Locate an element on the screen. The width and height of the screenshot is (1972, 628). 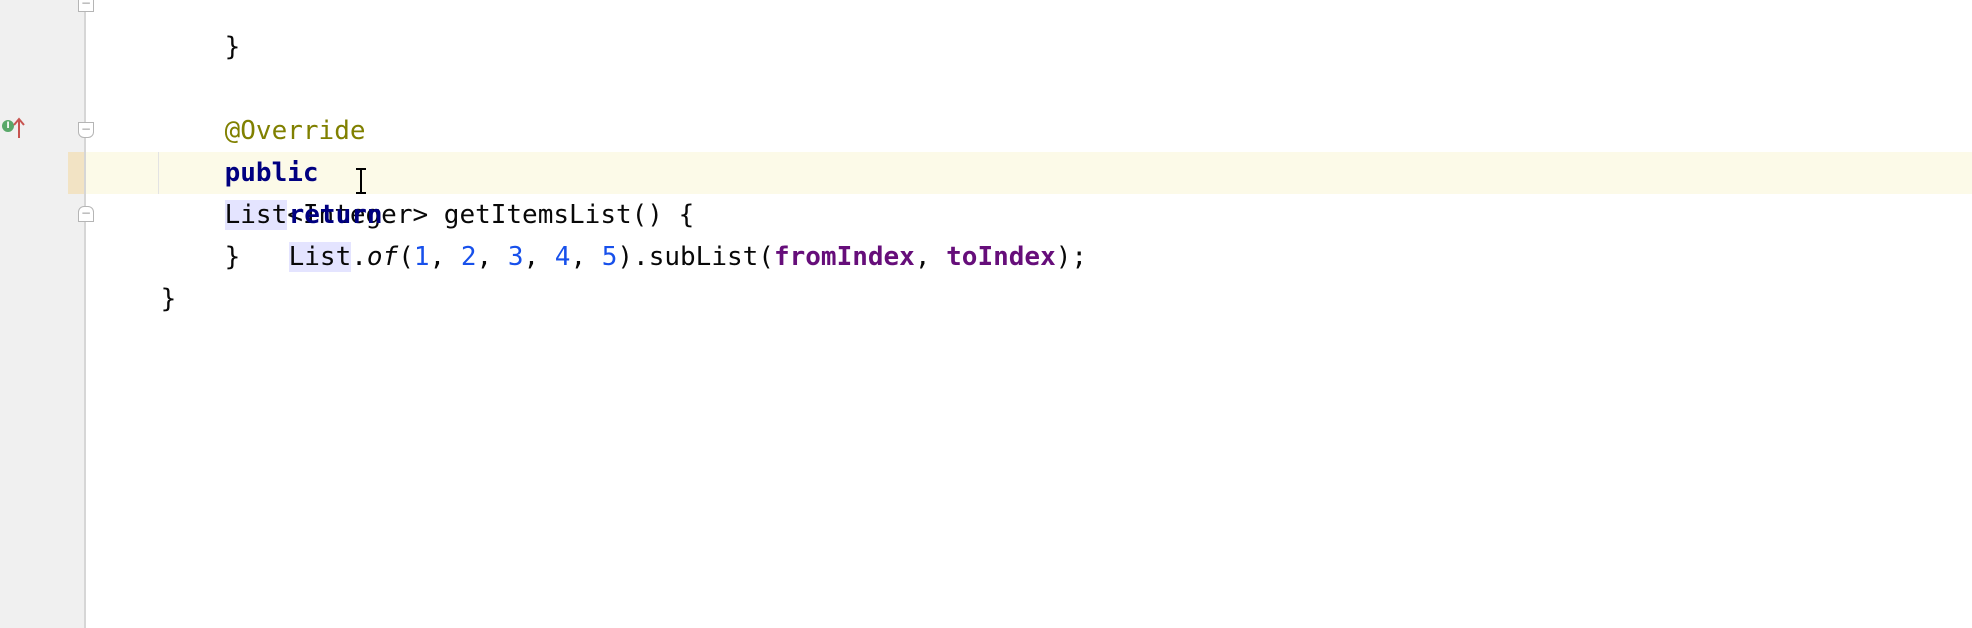
number-literal: 2 is located at coordinates (468, 257).